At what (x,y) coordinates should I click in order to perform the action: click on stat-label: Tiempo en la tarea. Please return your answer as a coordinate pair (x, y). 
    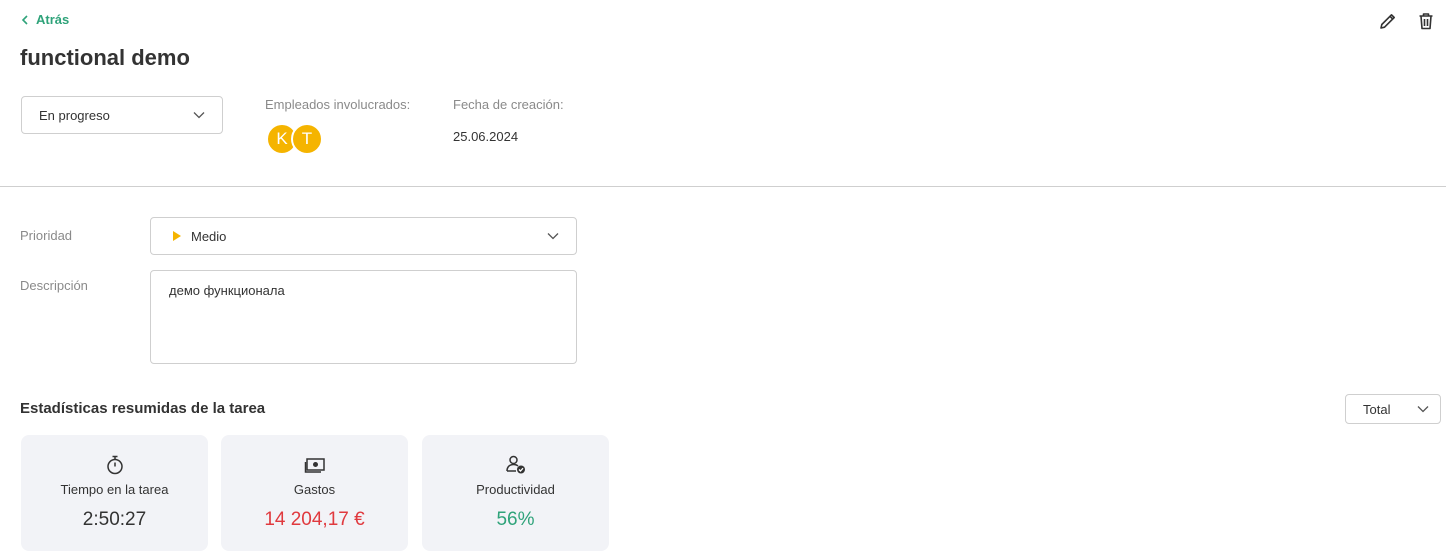
    Looking at the image, I should click on (114, 489).